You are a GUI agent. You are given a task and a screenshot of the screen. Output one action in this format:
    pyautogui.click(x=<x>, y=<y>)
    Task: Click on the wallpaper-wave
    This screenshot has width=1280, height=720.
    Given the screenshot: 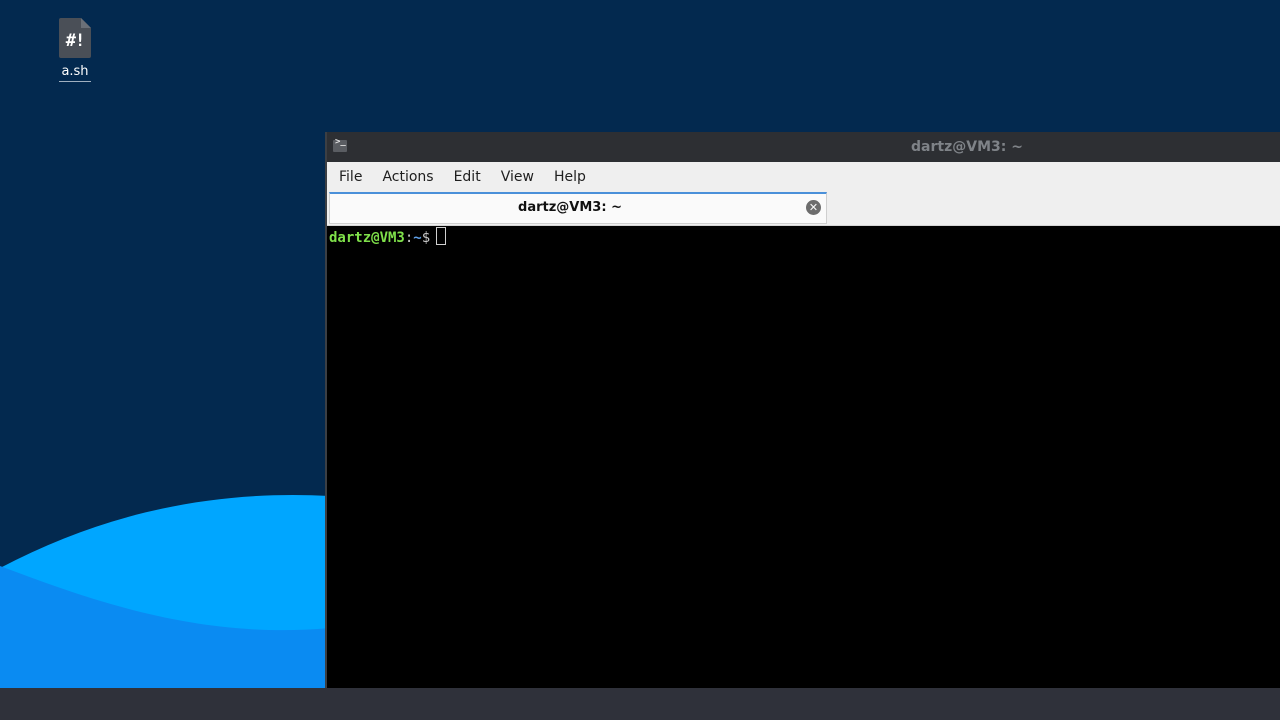 What is the action you would take?
    pyautogui.click(x=165, y=591)
    